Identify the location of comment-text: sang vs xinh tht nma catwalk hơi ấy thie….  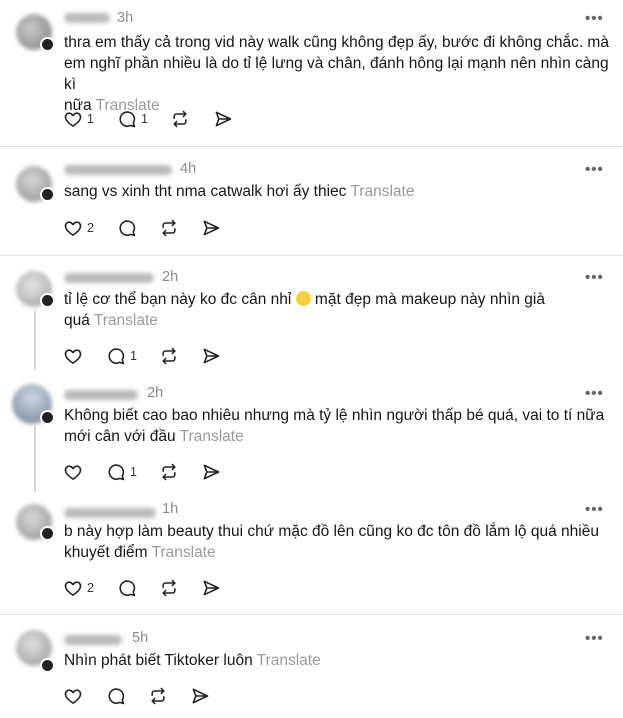
(239, 191).